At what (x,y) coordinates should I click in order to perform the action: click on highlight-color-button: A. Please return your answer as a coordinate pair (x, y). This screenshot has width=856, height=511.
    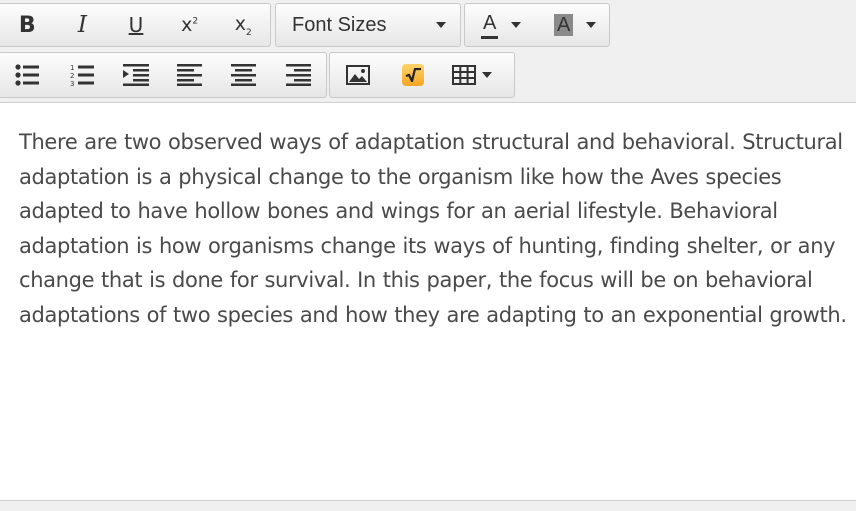
    Looking at the image, I should click on (574, 25).